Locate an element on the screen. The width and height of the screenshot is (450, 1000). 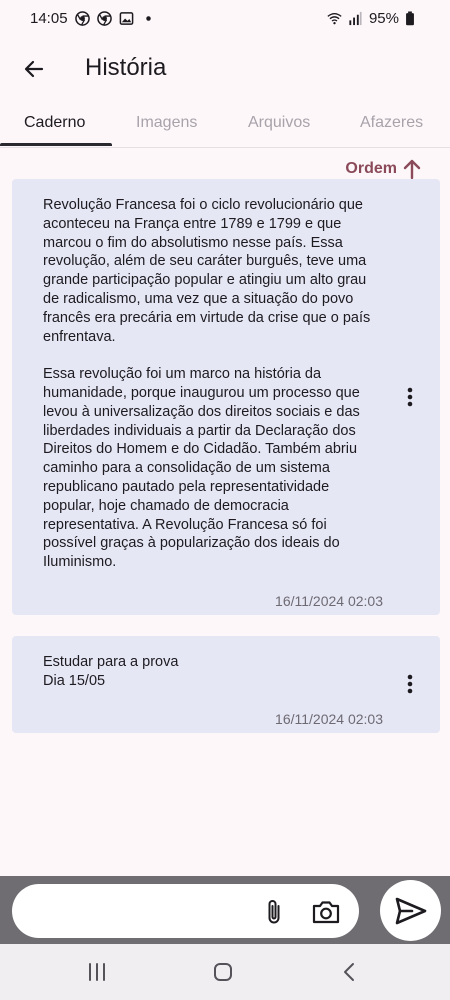
camera-icon is located at coordinates (326, 912).